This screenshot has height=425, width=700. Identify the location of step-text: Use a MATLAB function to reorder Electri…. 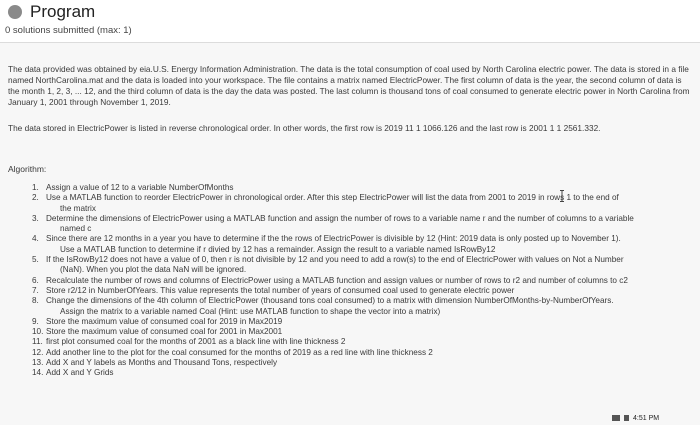
(332, 198).